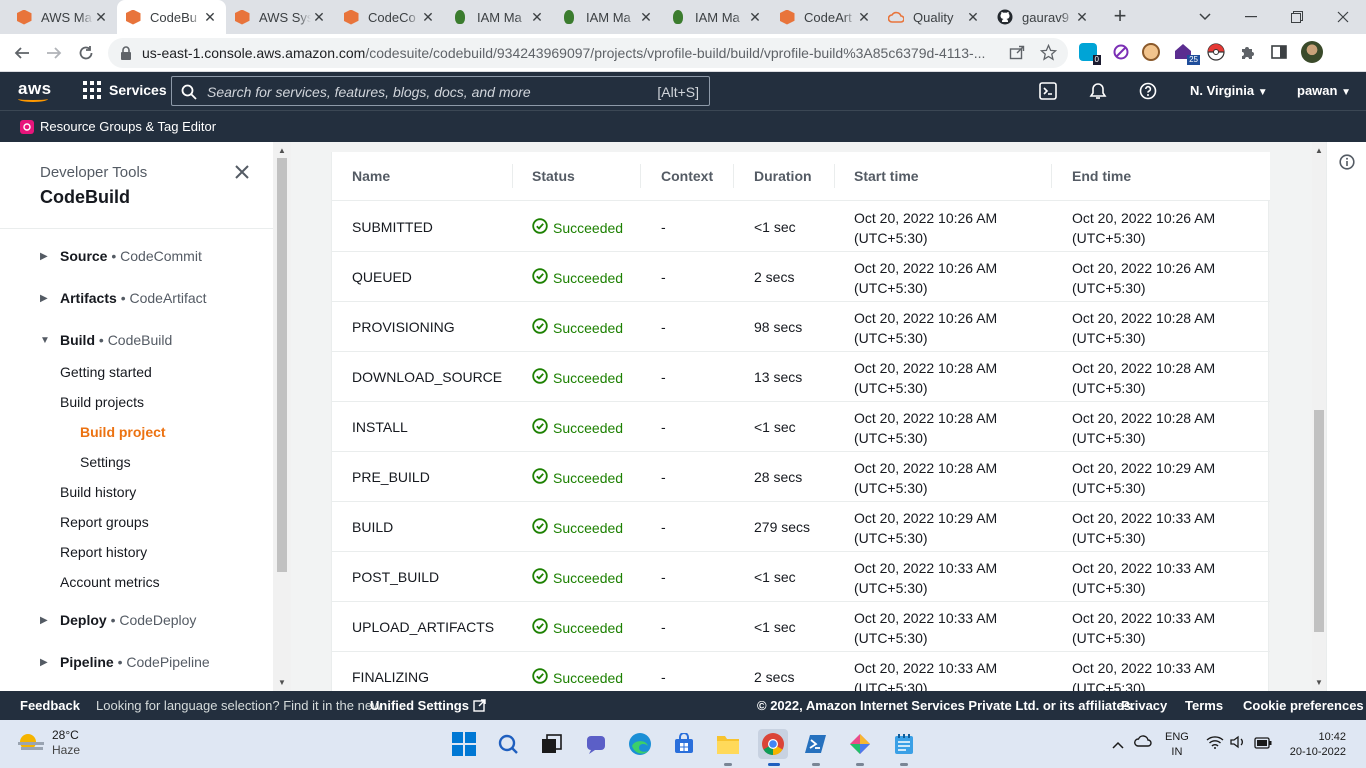  I want to click on aws-logo: aws, so click(35, 90).